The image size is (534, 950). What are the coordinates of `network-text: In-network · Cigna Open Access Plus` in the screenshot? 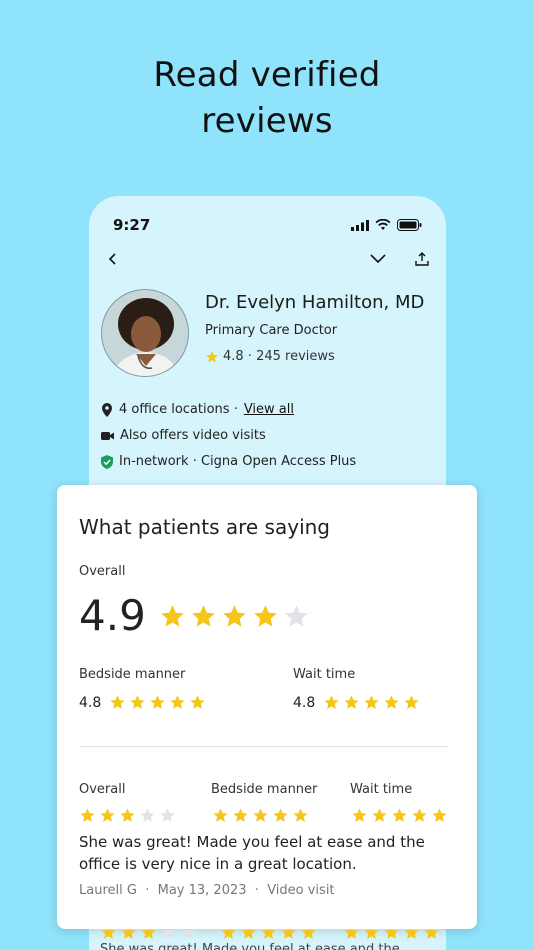 It's located at (238, 461).